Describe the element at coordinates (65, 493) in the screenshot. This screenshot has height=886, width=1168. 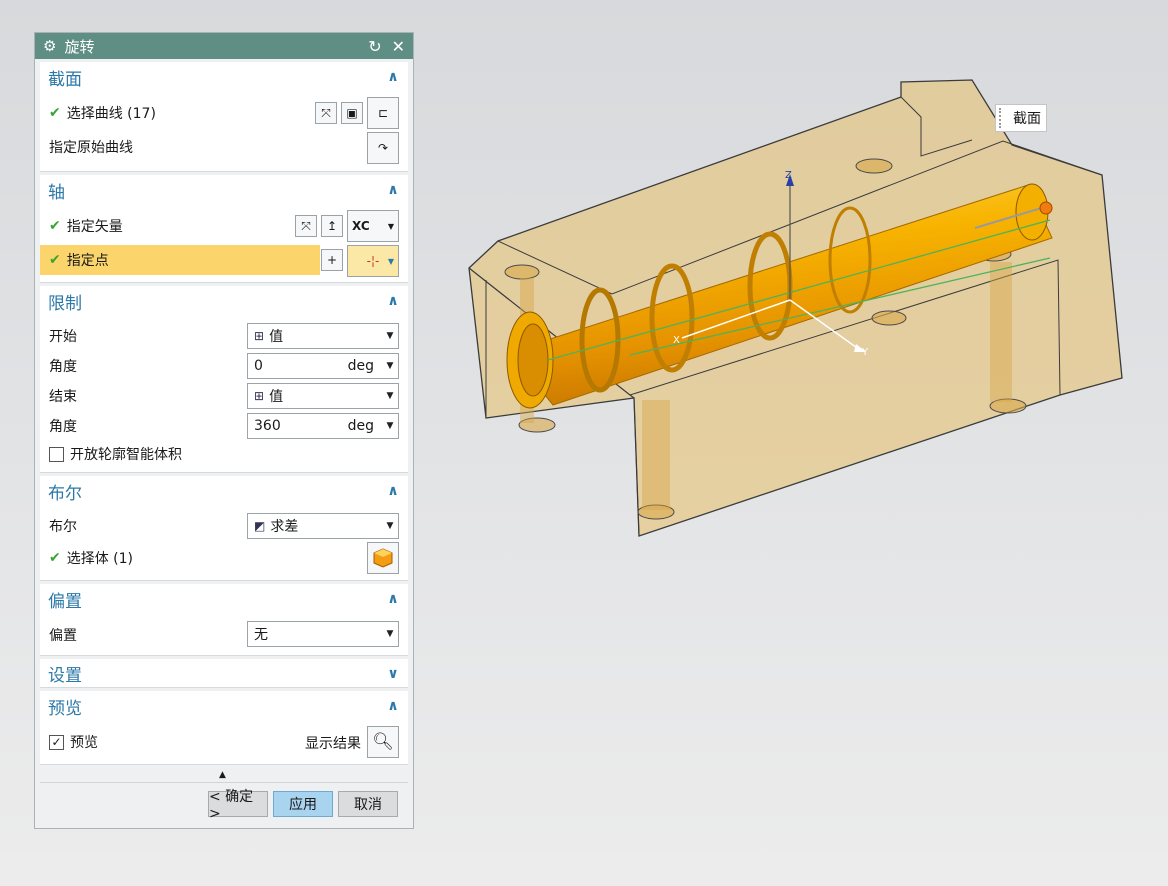
I see `boolean-group-title: 布尔` at that location.